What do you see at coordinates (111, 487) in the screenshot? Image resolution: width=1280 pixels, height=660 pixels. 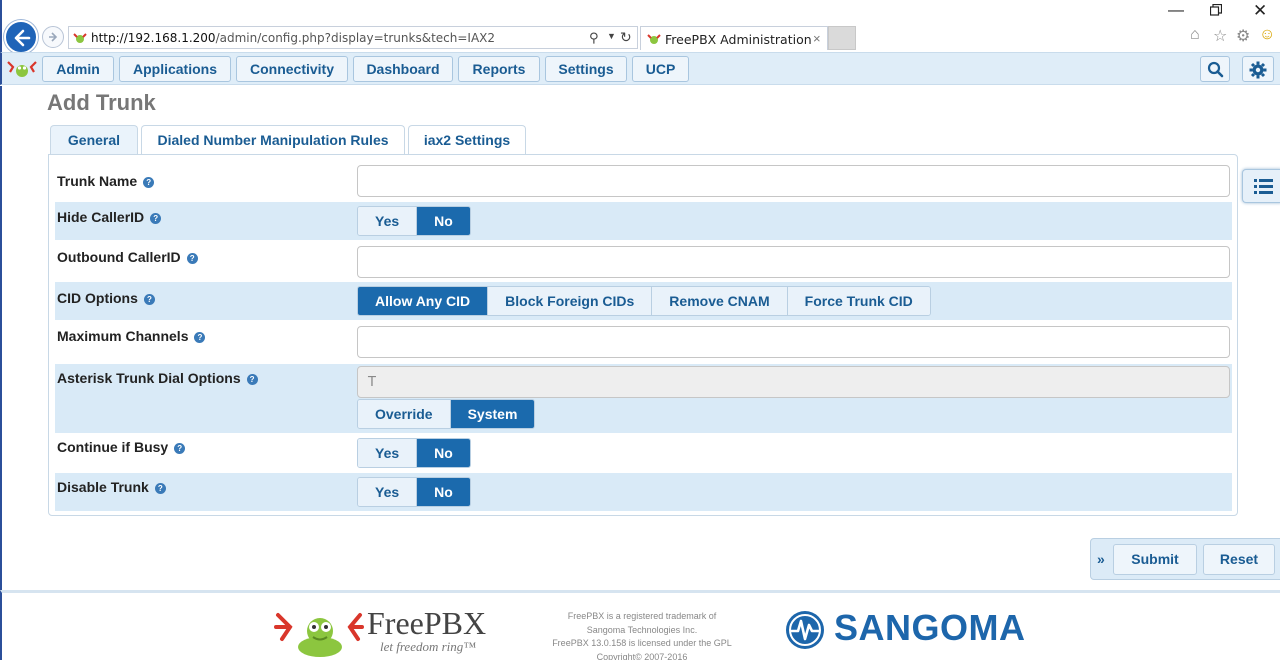 I see `disable-trunk-label: Disable Trunk?` at bounding box center [111, 487].